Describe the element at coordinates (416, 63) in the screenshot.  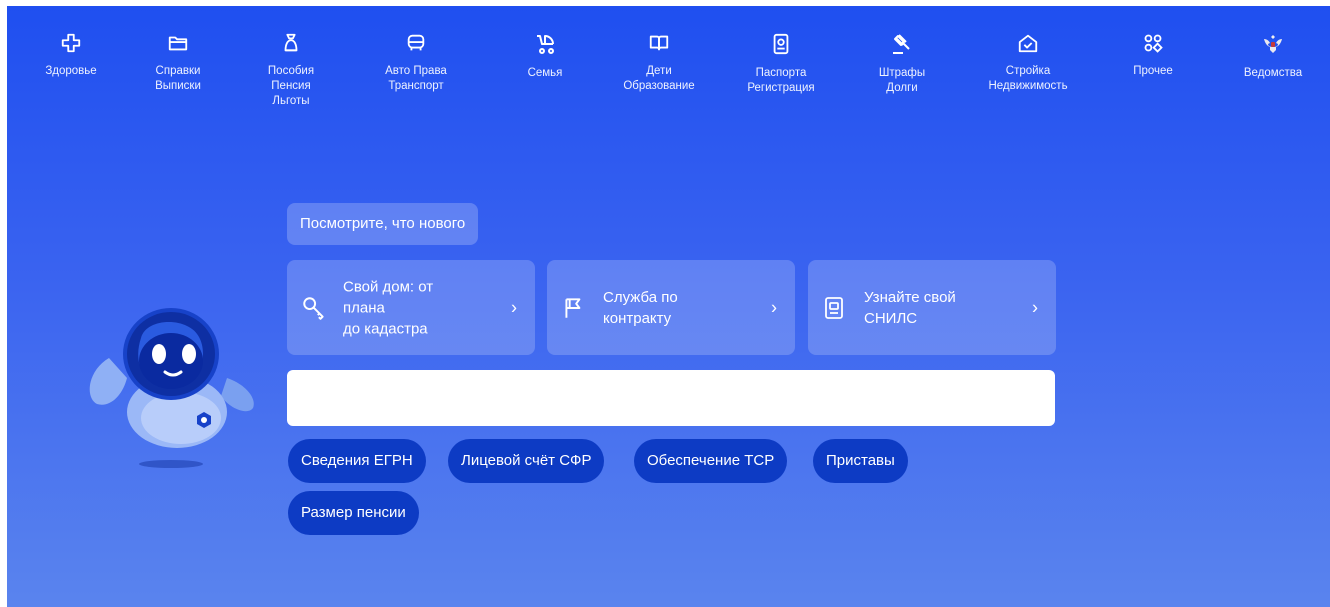
I see `nav-item-auto: Авто Права Транспорт` at that location.